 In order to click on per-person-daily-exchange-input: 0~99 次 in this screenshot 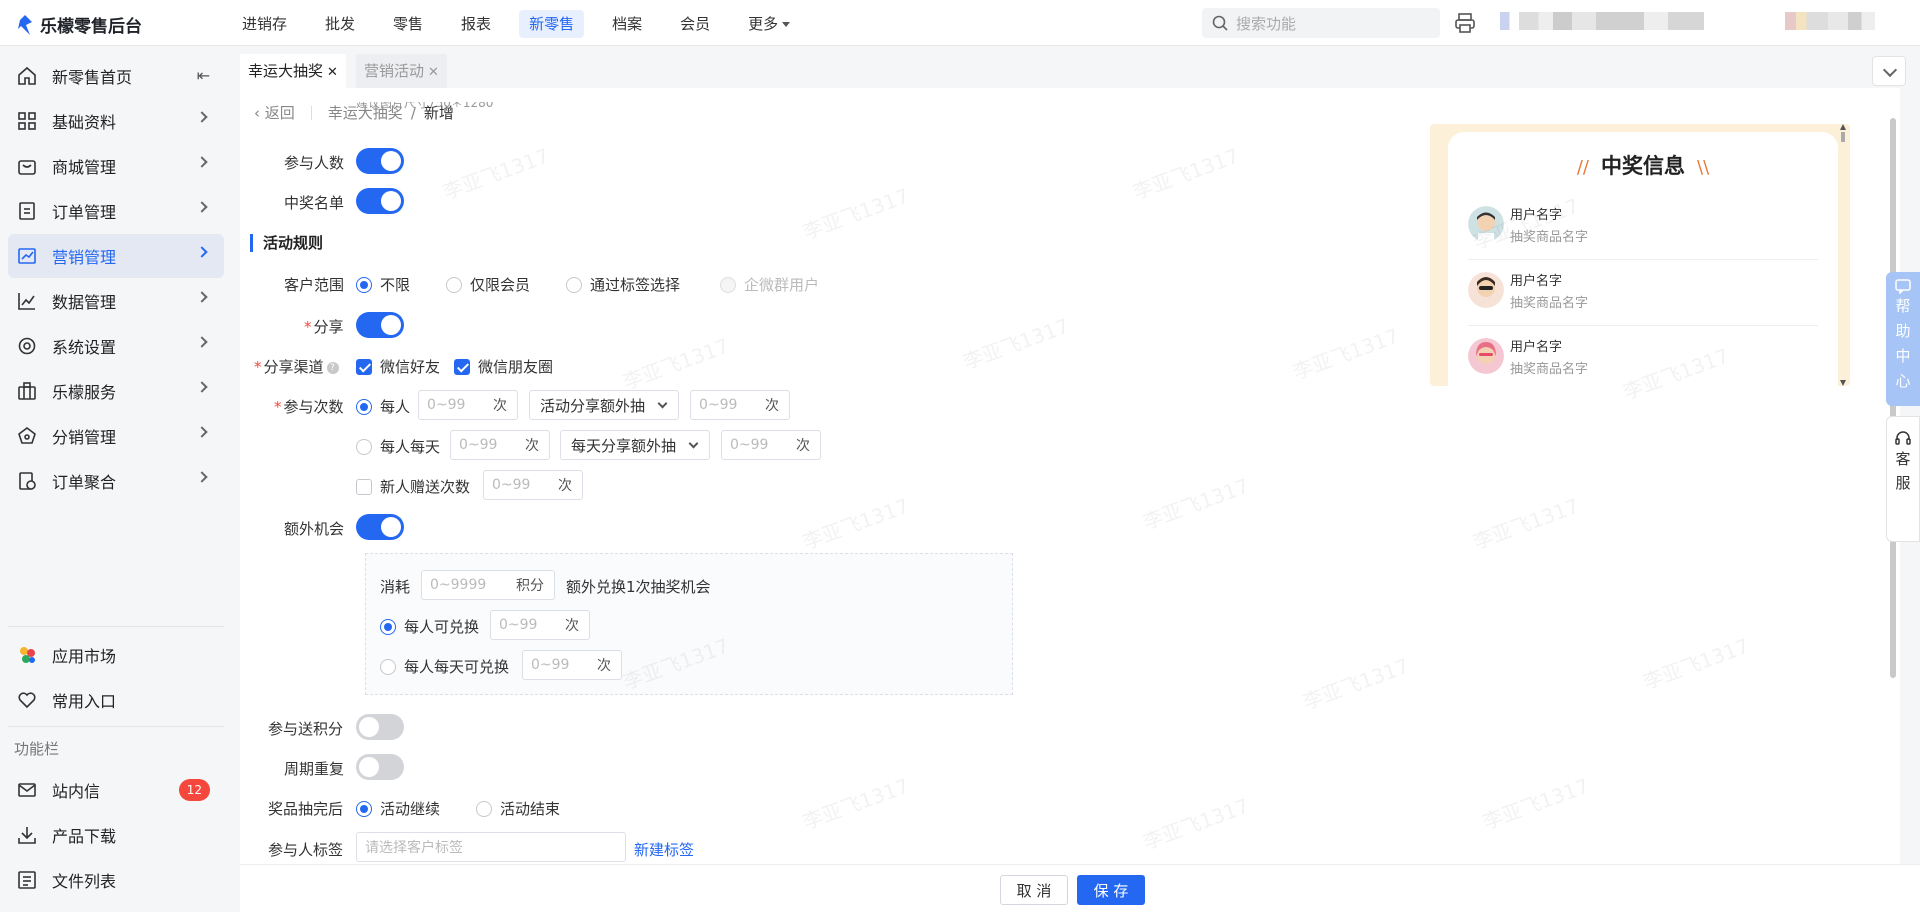, I will do `click(572, 665)`.